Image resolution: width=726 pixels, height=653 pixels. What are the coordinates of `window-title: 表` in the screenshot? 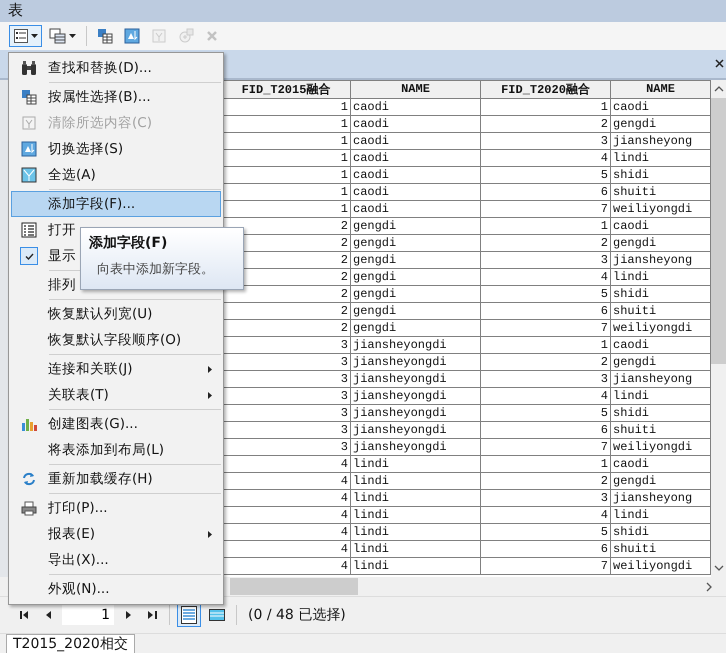 It's located at (15, 10).